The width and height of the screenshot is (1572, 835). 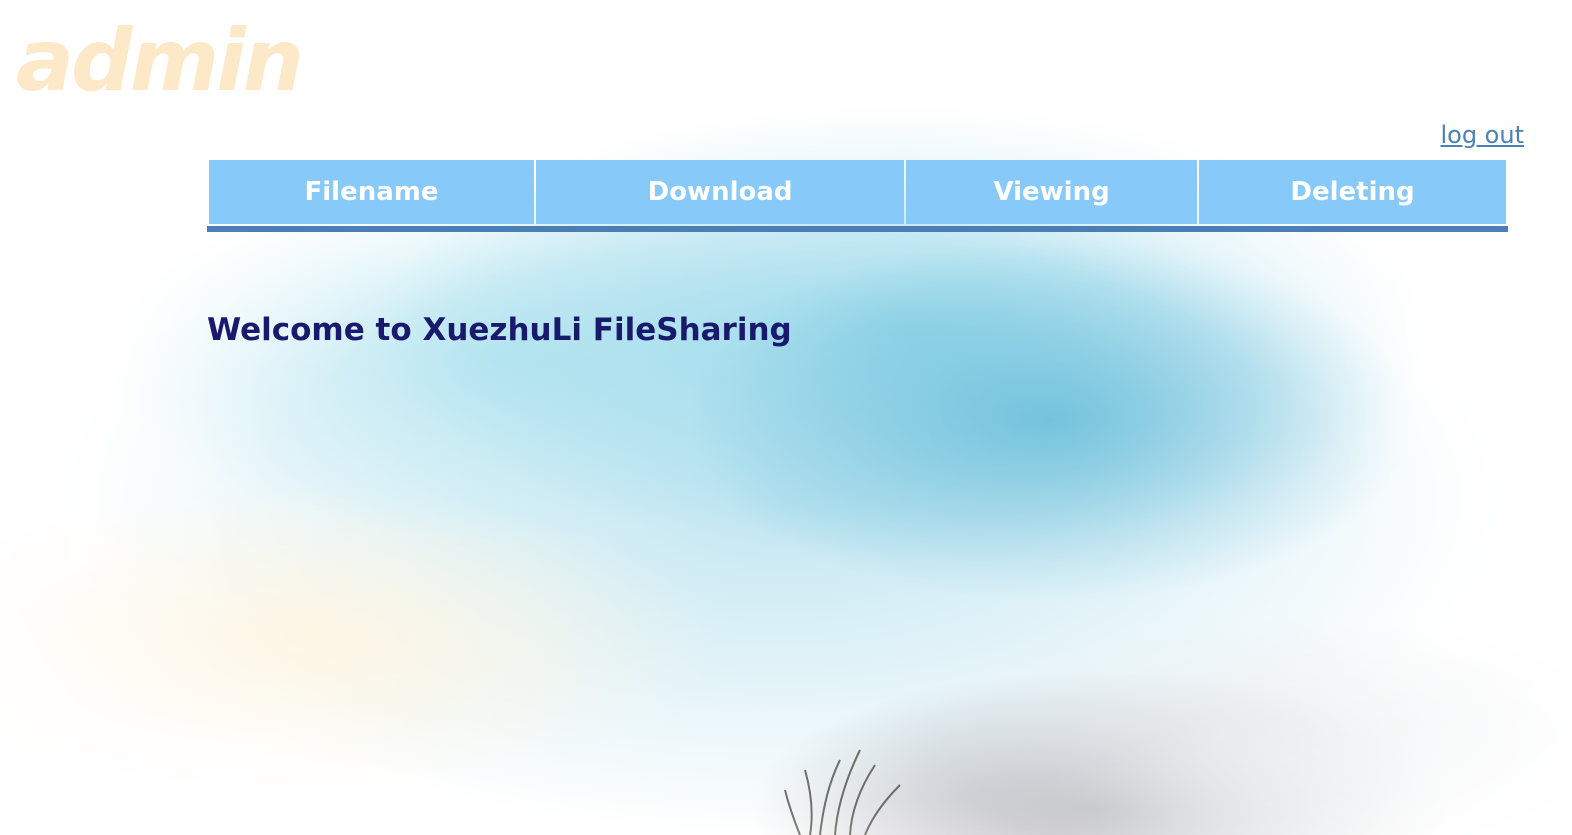 I want to click on username-banner: admin, so click(x=160, y=61).